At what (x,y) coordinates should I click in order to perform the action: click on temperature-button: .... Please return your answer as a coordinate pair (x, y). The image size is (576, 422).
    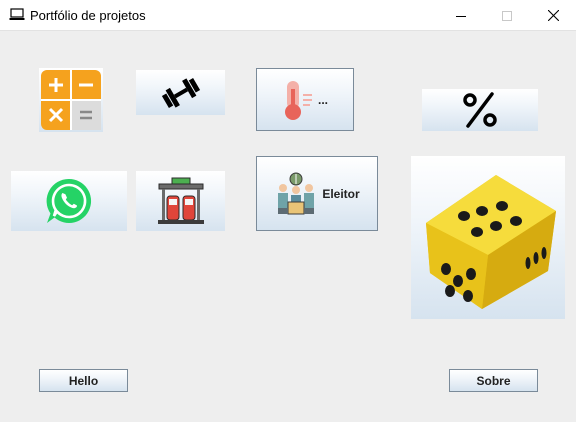
    Looking at the image, I should click on (305, 99).